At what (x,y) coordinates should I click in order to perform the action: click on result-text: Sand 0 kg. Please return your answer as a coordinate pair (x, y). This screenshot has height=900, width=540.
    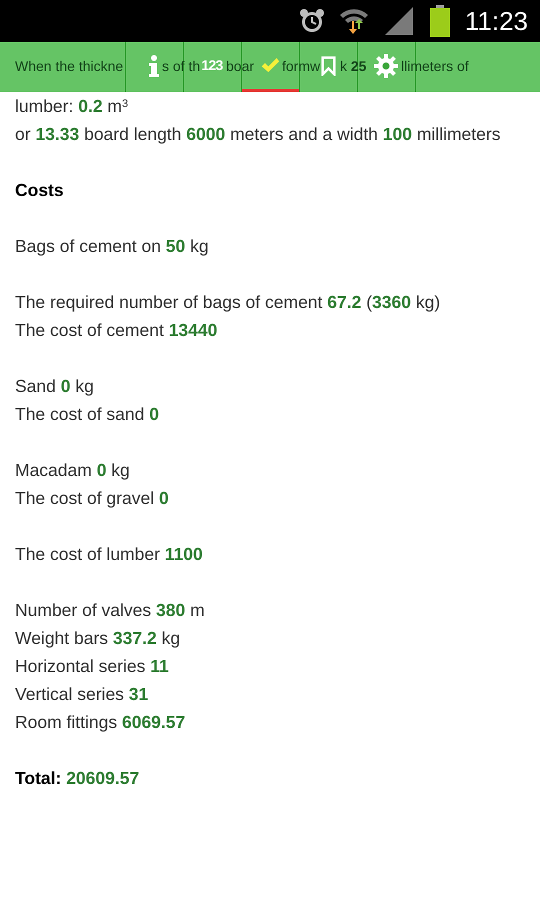
    Looking at the image, I should click on (54, 386).